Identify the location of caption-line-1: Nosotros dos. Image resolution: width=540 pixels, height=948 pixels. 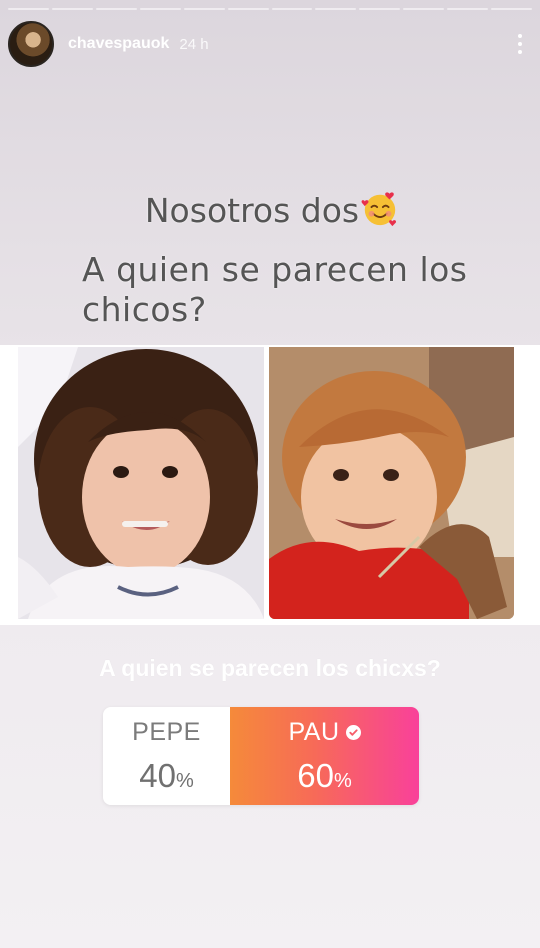
(270, 210).